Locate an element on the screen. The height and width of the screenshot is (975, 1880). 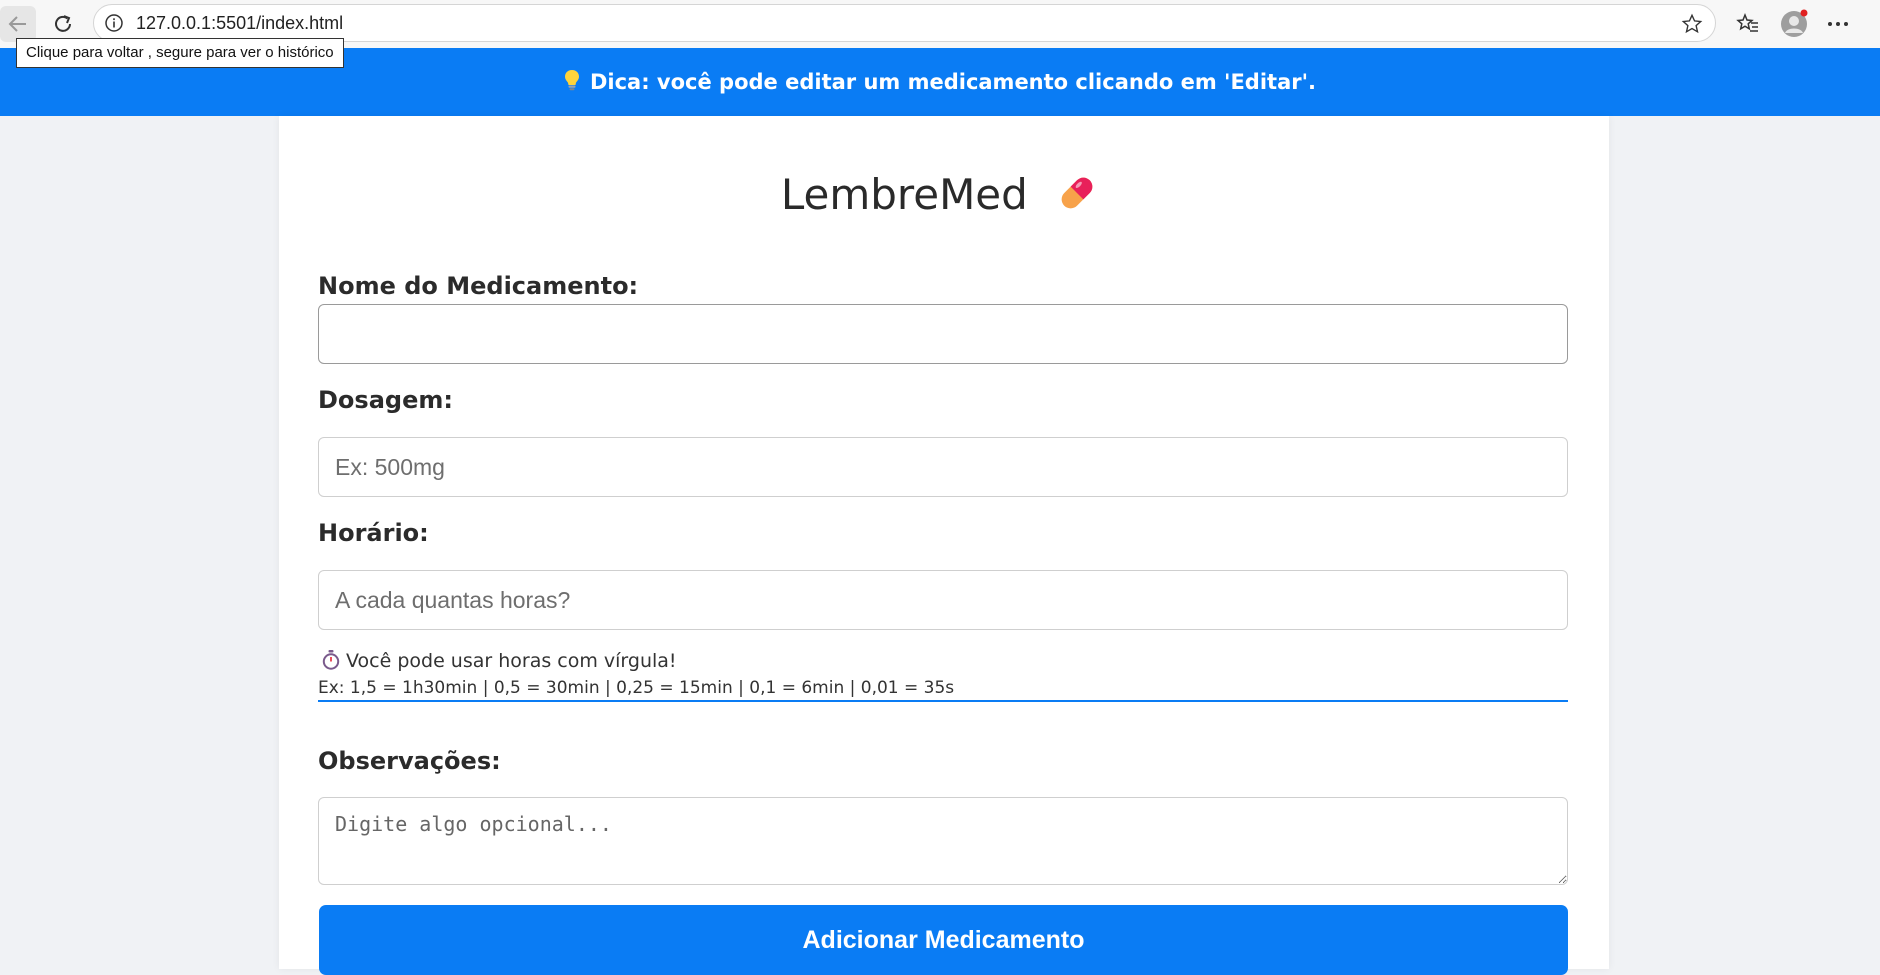
site-info-icon is located at coordinates (114, 25).